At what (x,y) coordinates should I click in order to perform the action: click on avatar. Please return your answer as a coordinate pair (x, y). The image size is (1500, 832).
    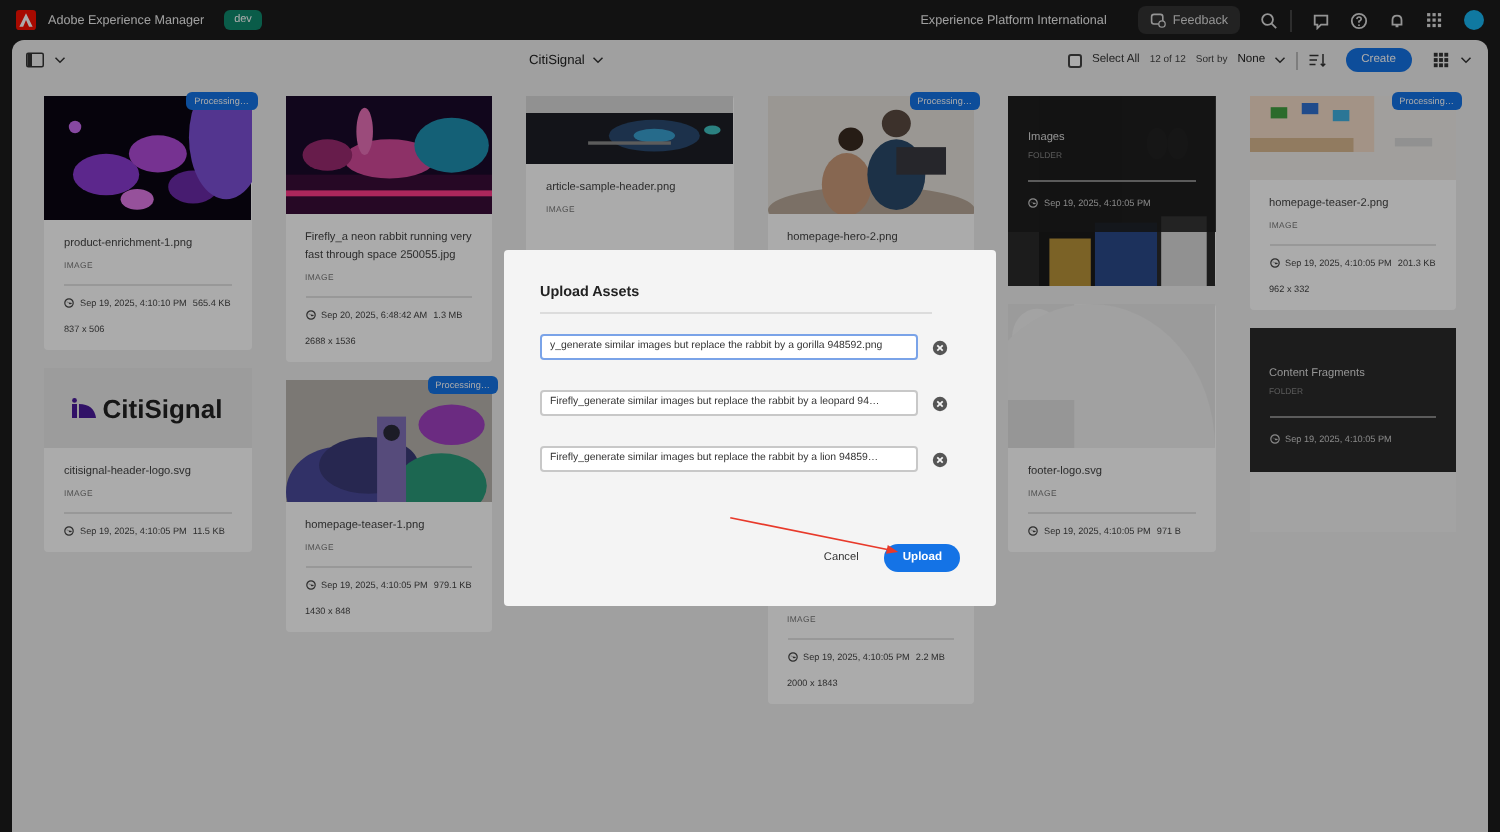
    Looking at the image, I should click on (1474, 20).